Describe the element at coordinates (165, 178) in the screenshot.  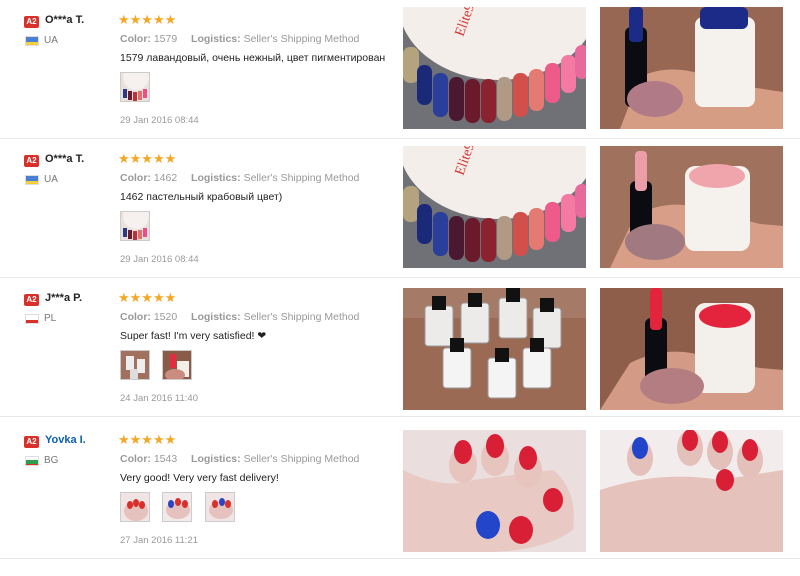
I see `color-value: 1462` at that location.